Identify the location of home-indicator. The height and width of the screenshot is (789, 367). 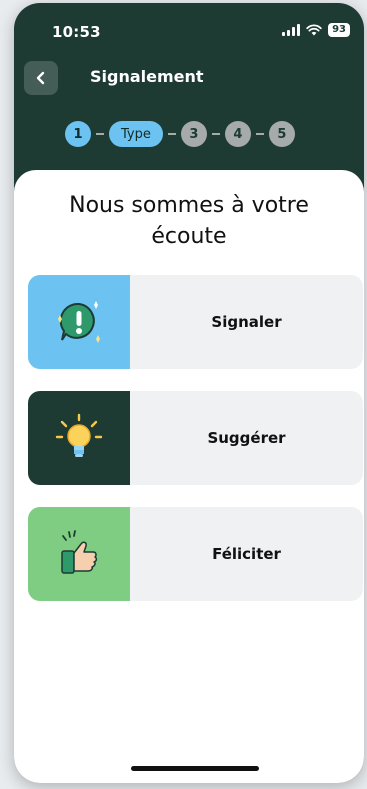
(195, 768).